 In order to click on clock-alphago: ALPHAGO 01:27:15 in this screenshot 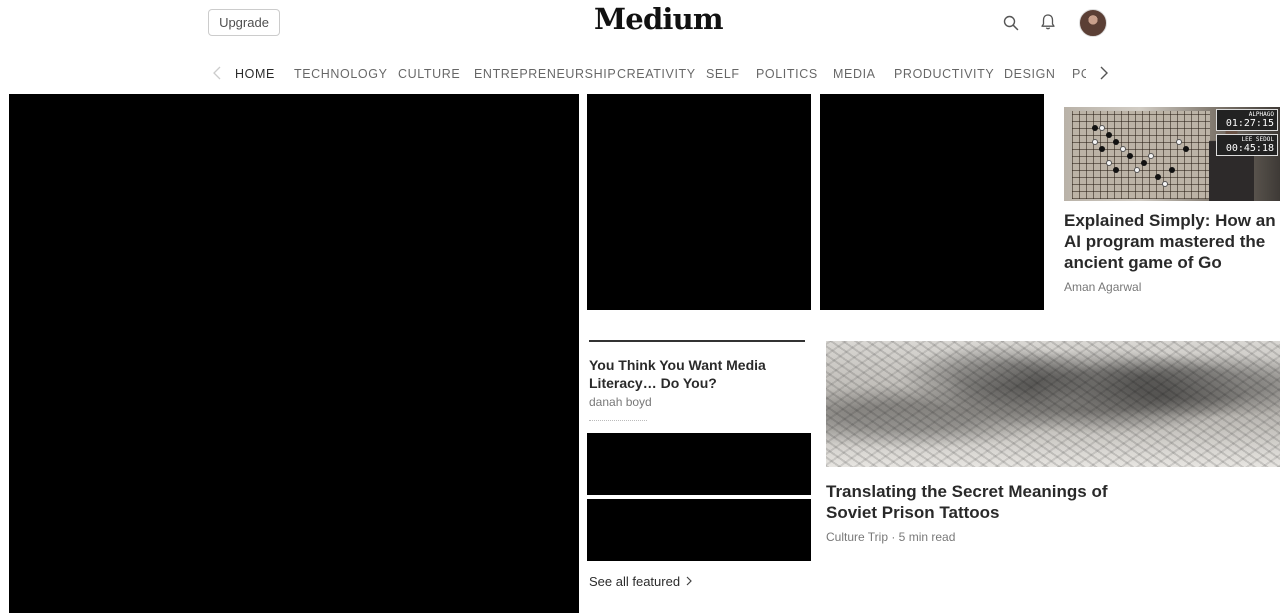, I will do `click(1247, 120)`.